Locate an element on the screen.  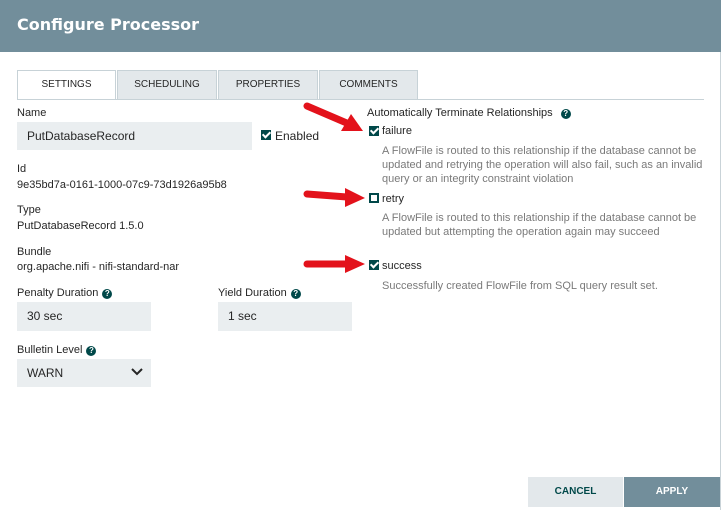
id-label: Id is located at coordinates (22, 169).